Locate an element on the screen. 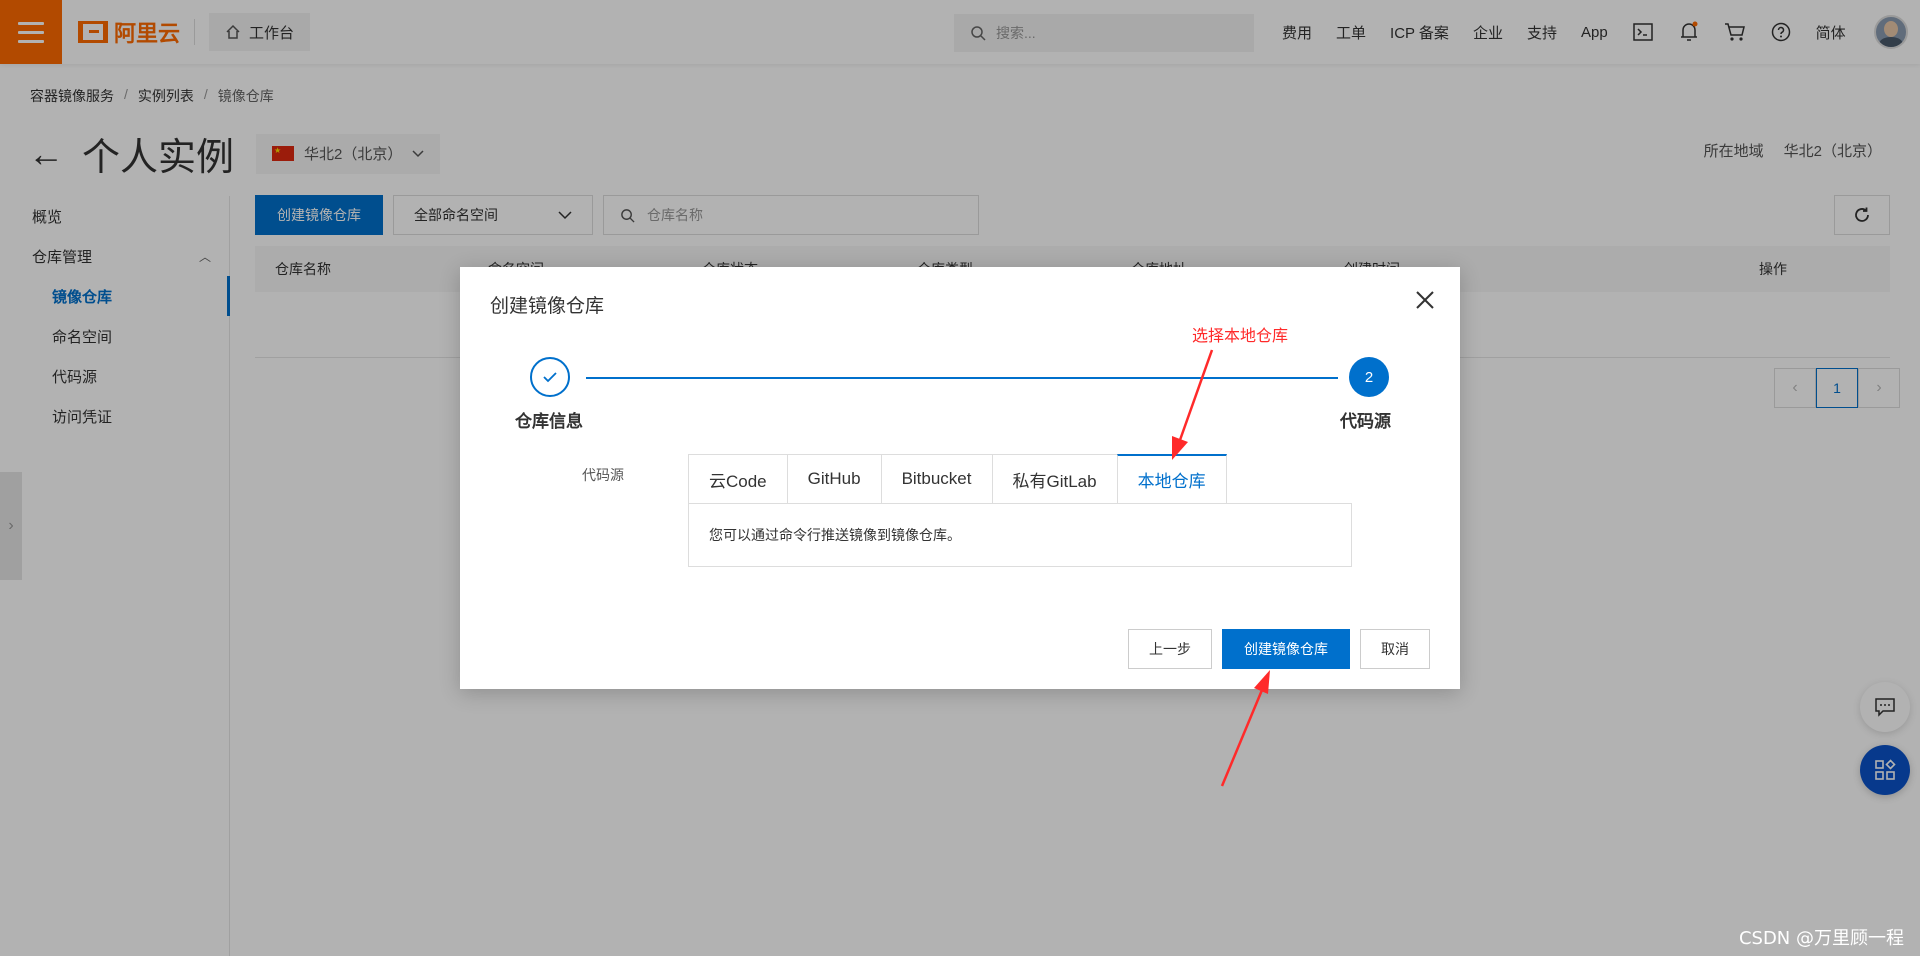  code-source-label: 代码源 is located at coordinates (603, 475).